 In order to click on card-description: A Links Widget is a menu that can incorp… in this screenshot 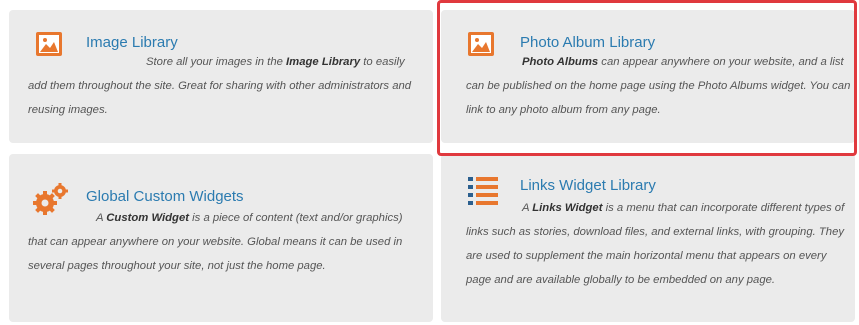, I will do `click(655, 244)`.